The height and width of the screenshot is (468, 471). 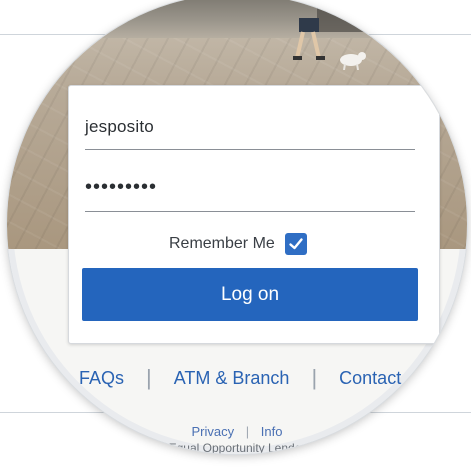 I want to click on walker-figure, so click(x=309, y=39).